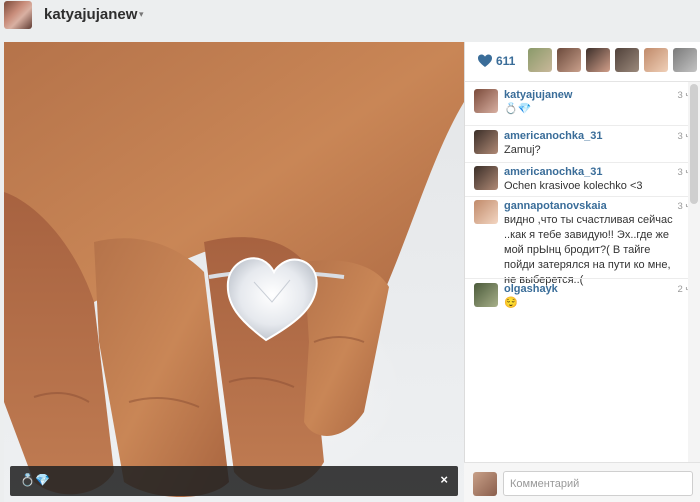  Describe the element at coordinates (518, 109) in the screenshot. I see `comment-text: 💍💎` at that location.